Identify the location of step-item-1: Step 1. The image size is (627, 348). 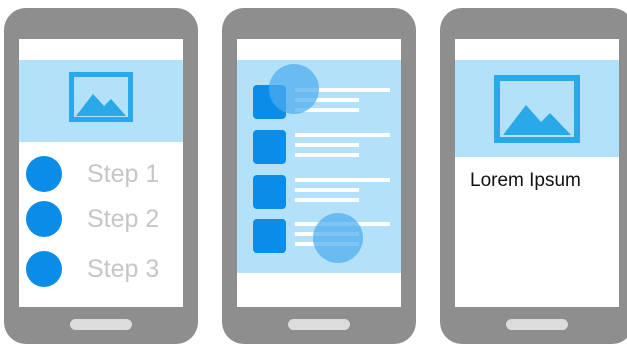
(101, 173).